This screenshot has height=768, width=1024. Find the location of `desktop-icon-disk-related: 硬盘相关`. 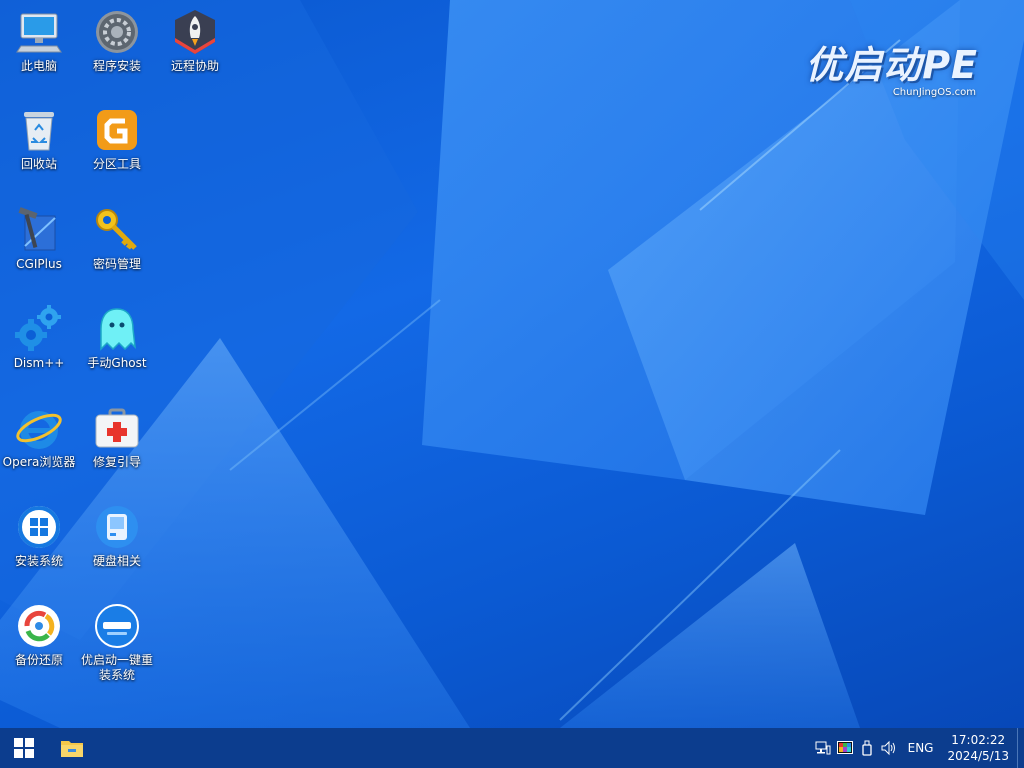

desktop-icon-disk-related: 硬盘相关 is located at coordinates (117, 536).